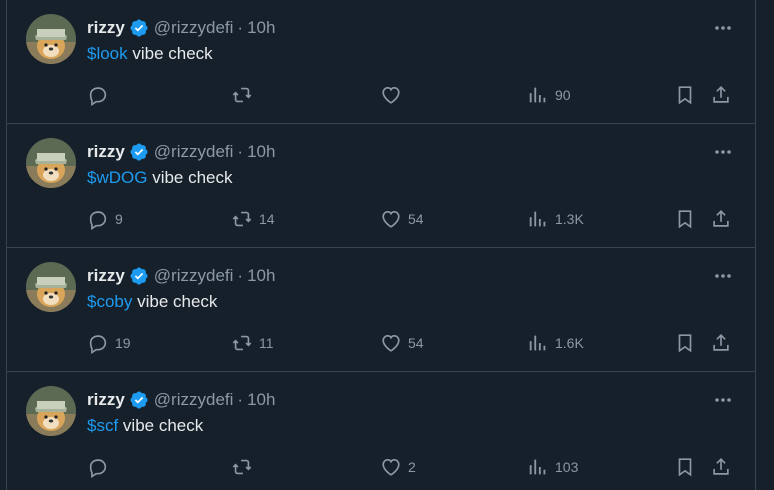 This screenshot has width=774, height=490. What do you see at coordinates (267, 219) in the screenshot?
I see `retweet-count: 14` at bounding box center [267, 219].